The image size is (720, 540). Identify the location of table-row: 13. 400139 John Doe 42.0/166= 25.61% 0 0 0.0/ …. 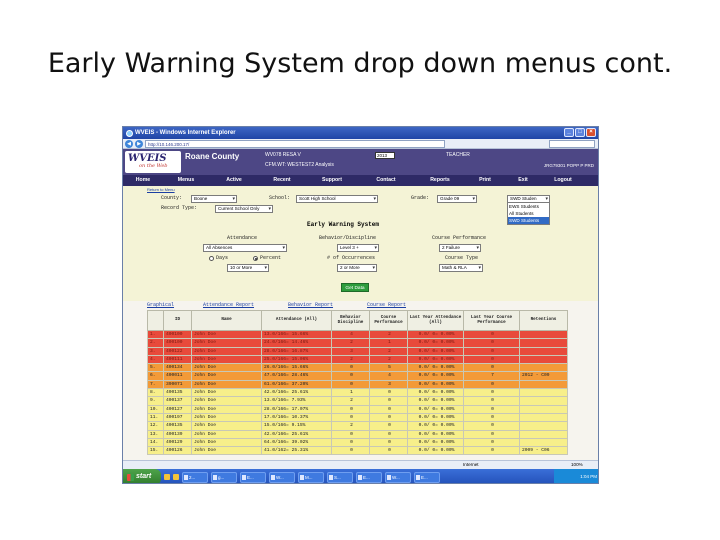
(357, 434).